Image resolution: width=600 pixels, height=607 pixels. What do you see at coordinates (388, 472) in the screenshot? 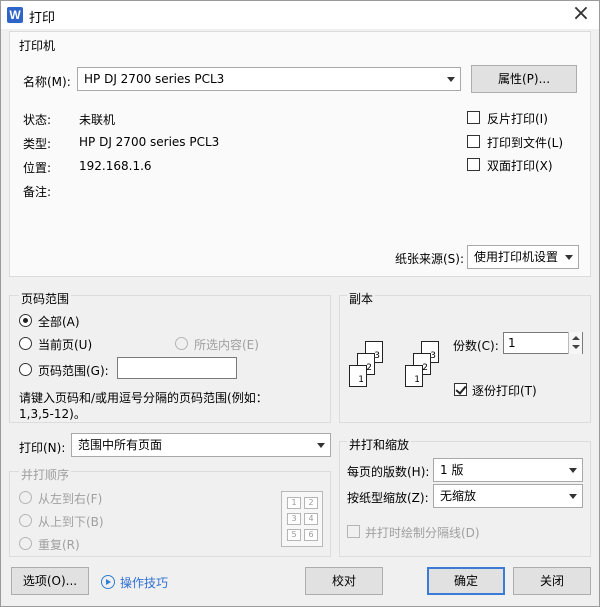
I see `pages-per-sheet-label: 每页的版数(H):` at bounding box center [388, 472].